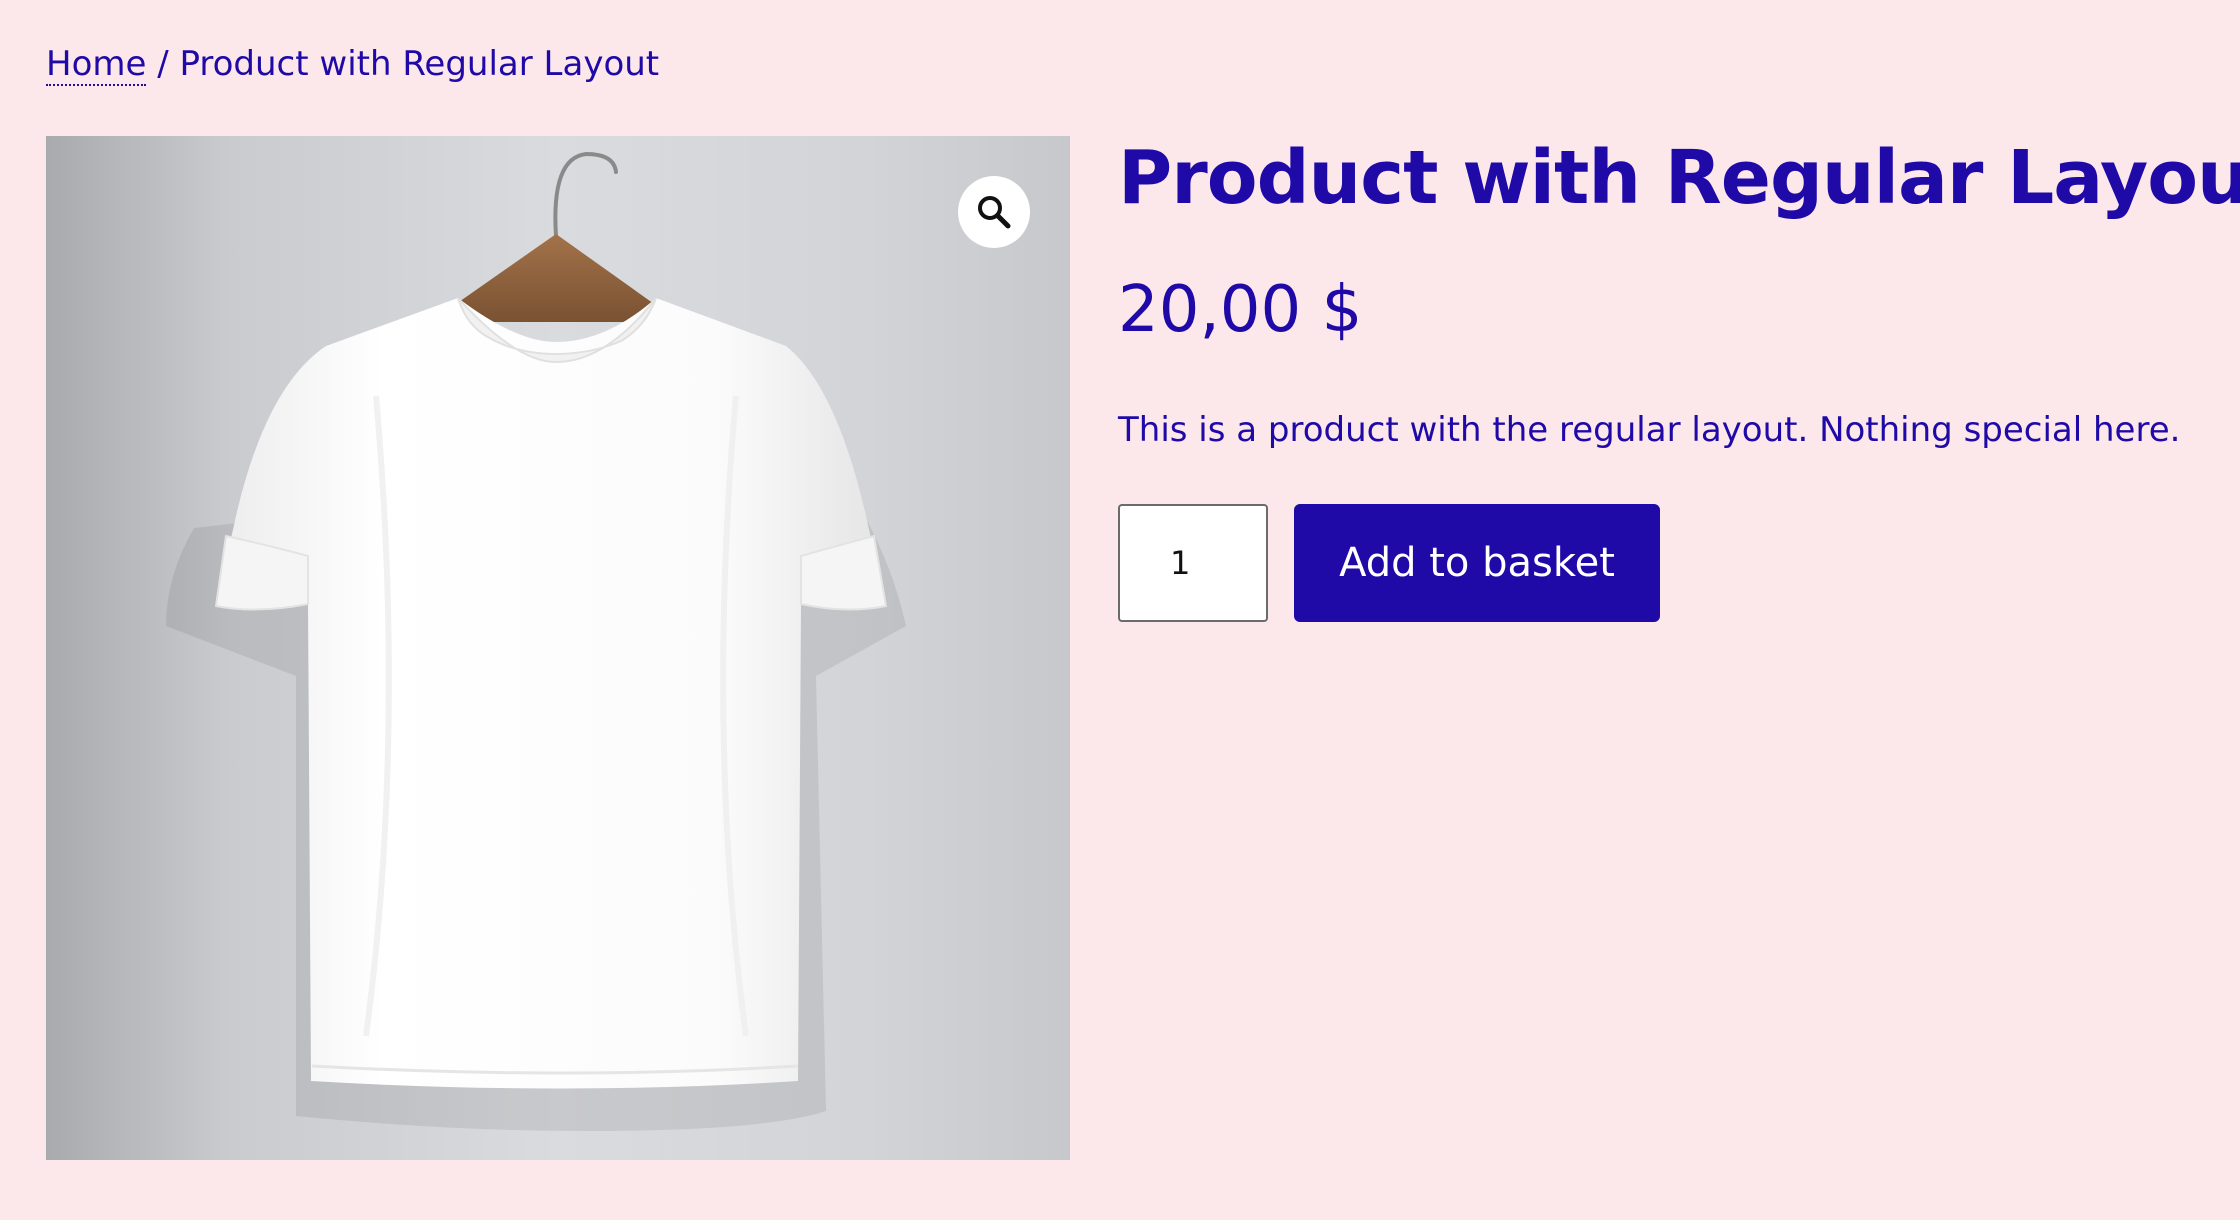 The image size is (2240, 1220). I want to click on breadcrumb-home-link: Home, so click(96, 65).